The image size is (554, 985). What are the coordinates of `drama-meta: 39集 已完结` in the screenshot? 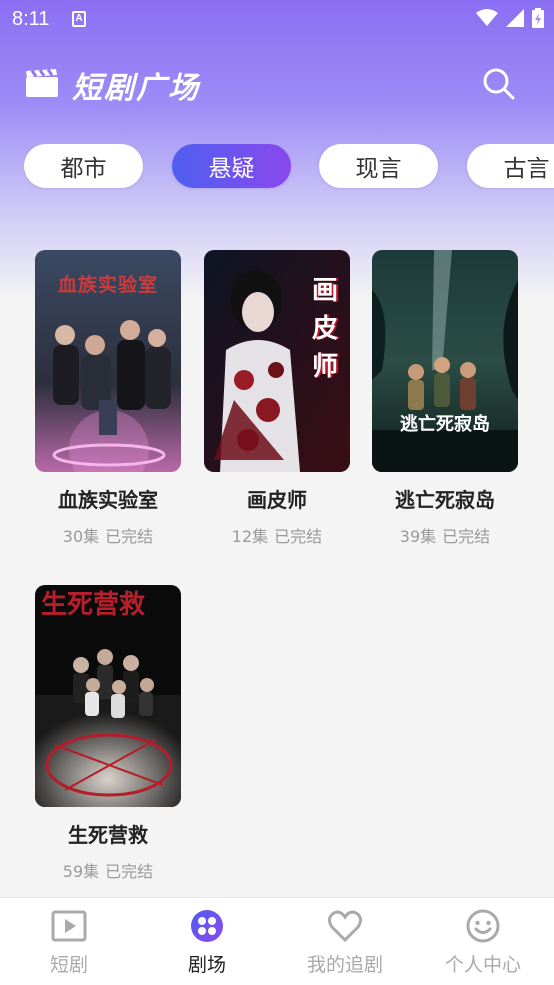 It's located at (445, 535).